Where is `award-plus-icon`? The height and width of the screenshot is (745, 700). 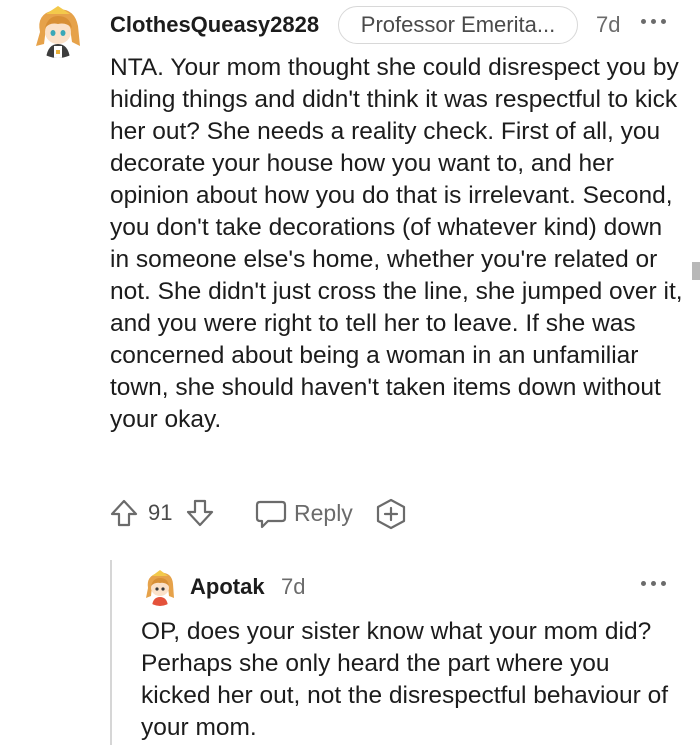
award-plus-icon is located at coordinates (391, 514).